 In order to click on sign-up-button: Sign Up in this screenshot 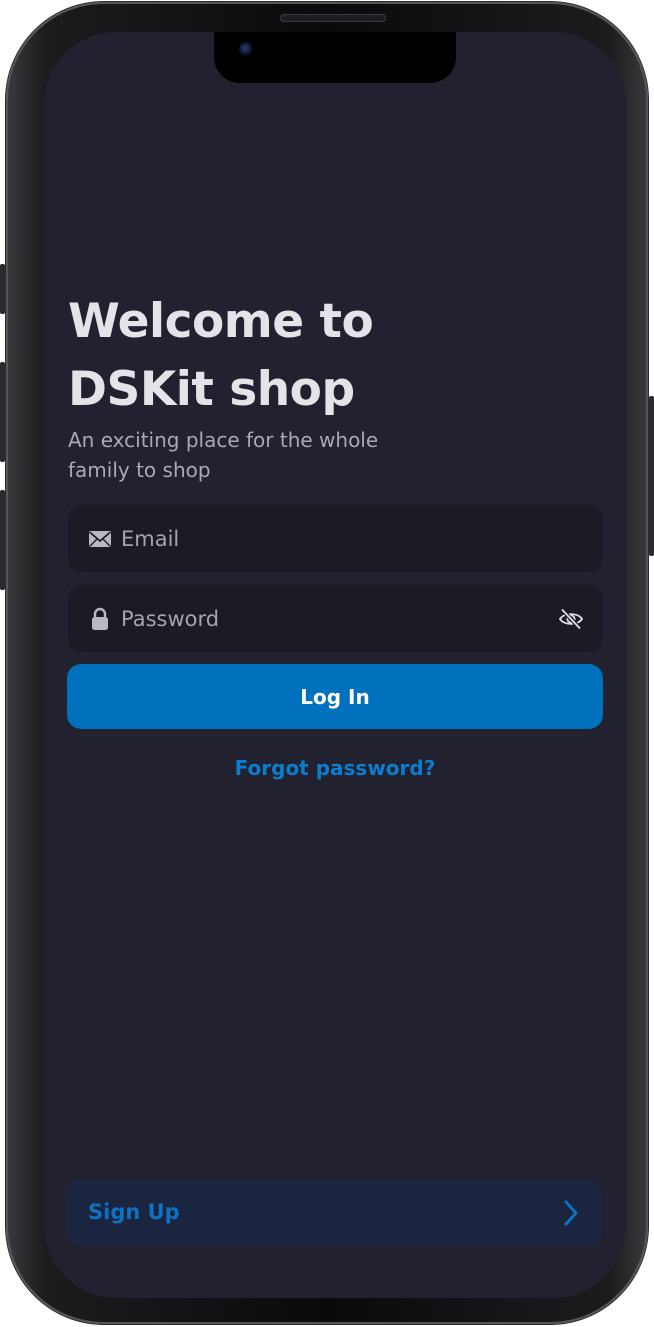, I will do `click(335, 1213)`.